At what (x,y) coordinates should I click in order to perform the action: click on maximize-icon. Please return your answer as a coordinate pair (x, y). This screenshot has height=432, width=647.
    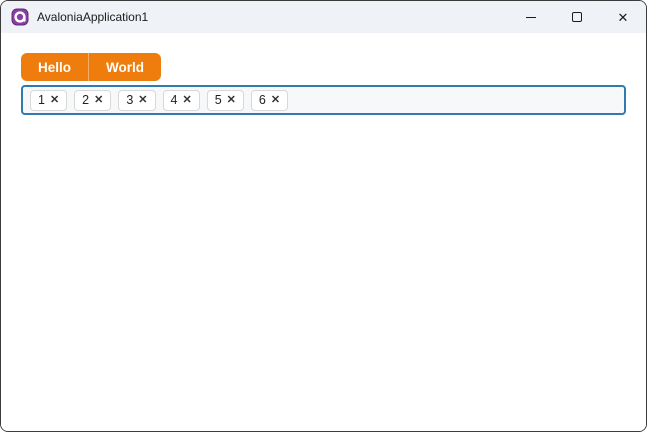
    Looking at the image, I should click on (577, 17).